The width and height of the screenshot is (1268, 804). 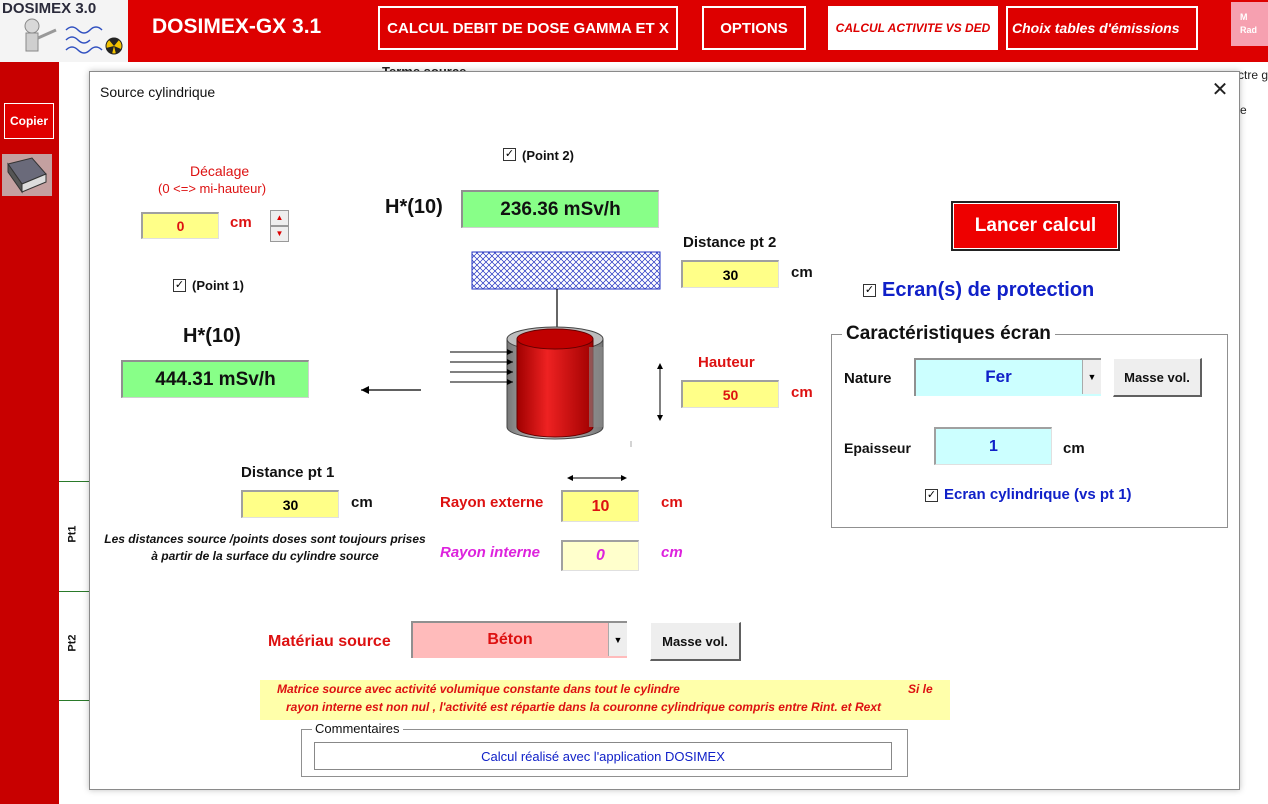 What do you see at coordinates (49, 8) in the screenshot?
I see `logo-text: DOSIMEX 3.0` at bounding box center [49, 8].